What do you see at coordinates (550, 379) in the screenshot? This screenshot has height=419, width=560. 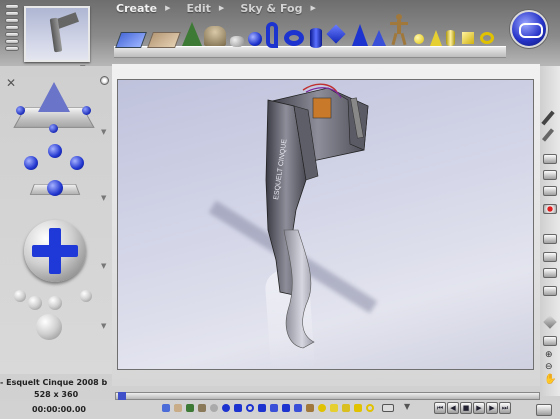 I see `hand-icon: ✋` at bounding box center [550, 379].